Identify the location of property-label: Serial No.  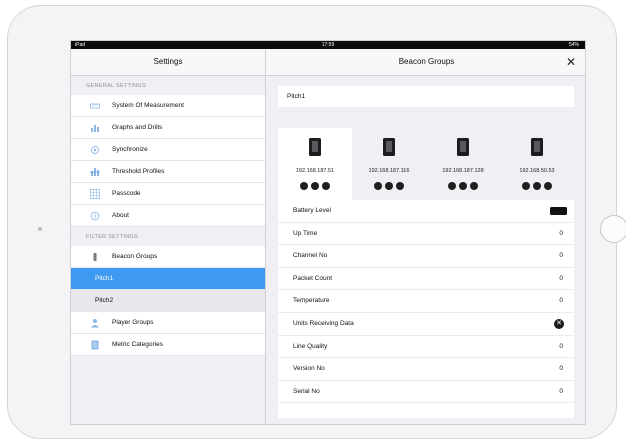
(306, 391).